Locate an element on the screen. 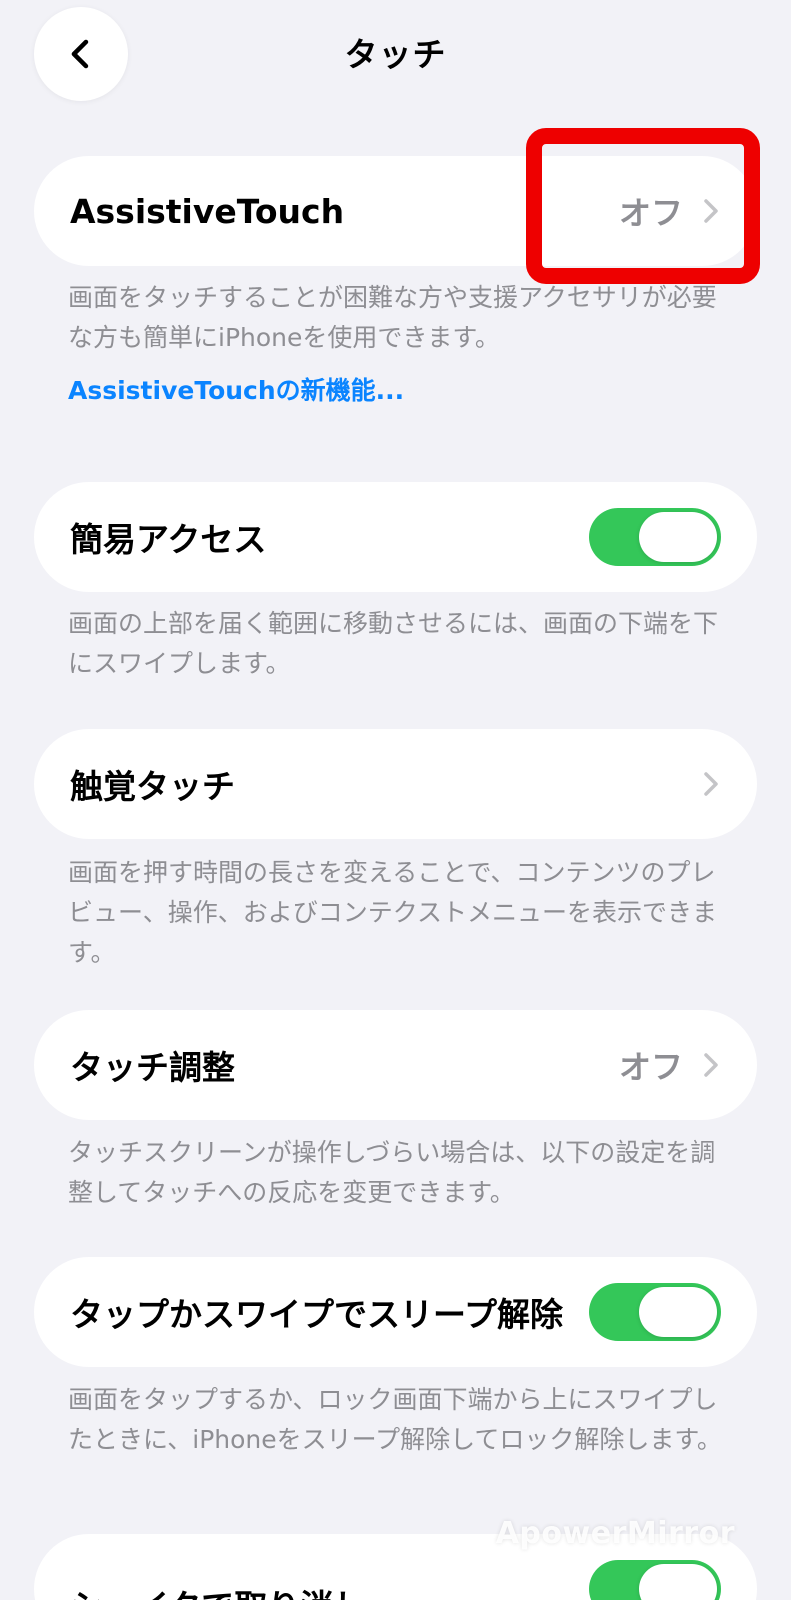 The height and width of the screenshot is (1600, 791). touch-accommodations-label: タッチ調整 is located at coordinates (152, 1067).